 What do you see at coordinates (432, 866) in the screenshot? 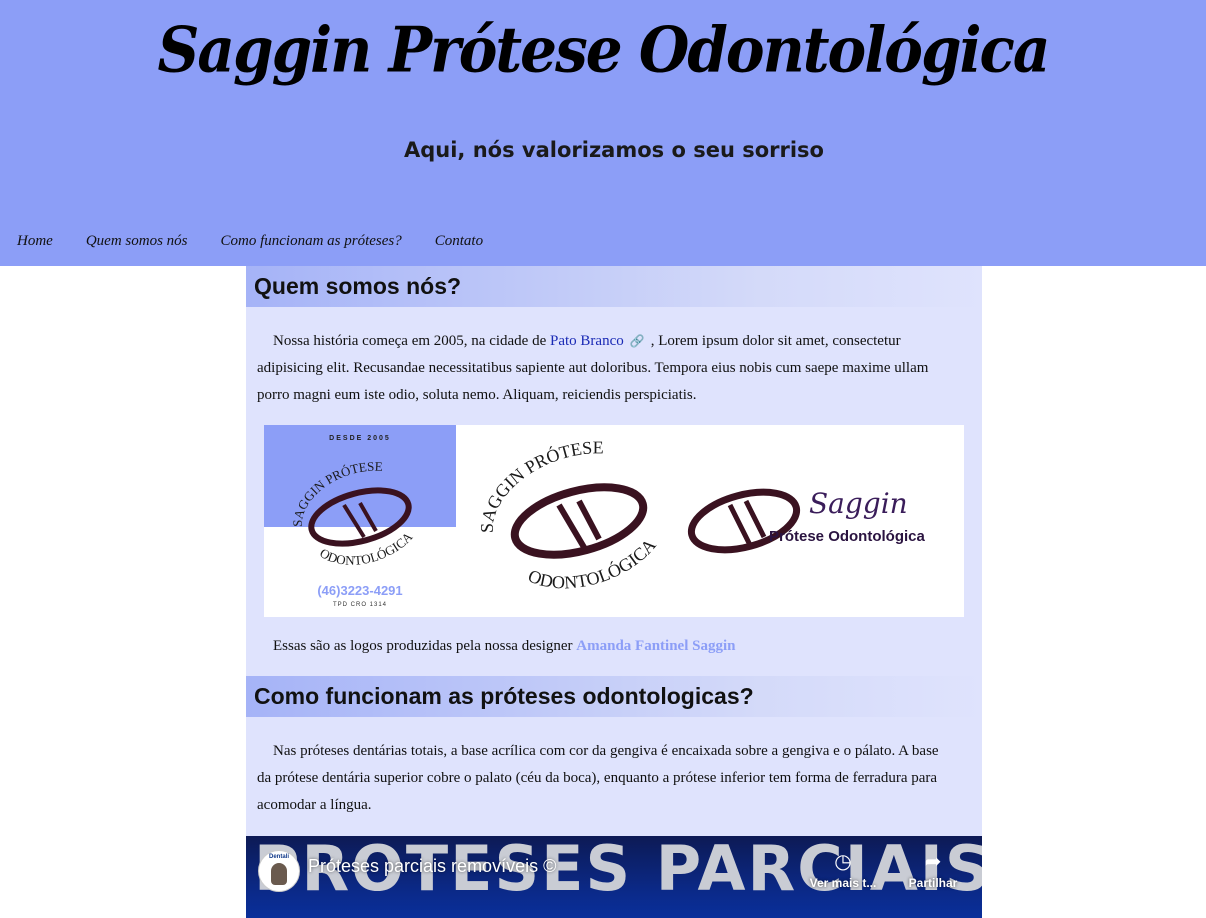
I see `video-title: Próteses parciais removíveis ©` at bounding box center [432, 866].